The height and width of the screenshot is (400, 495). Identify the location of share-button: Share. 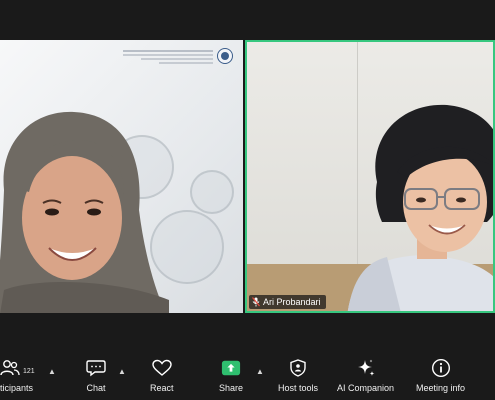
(231, 375).